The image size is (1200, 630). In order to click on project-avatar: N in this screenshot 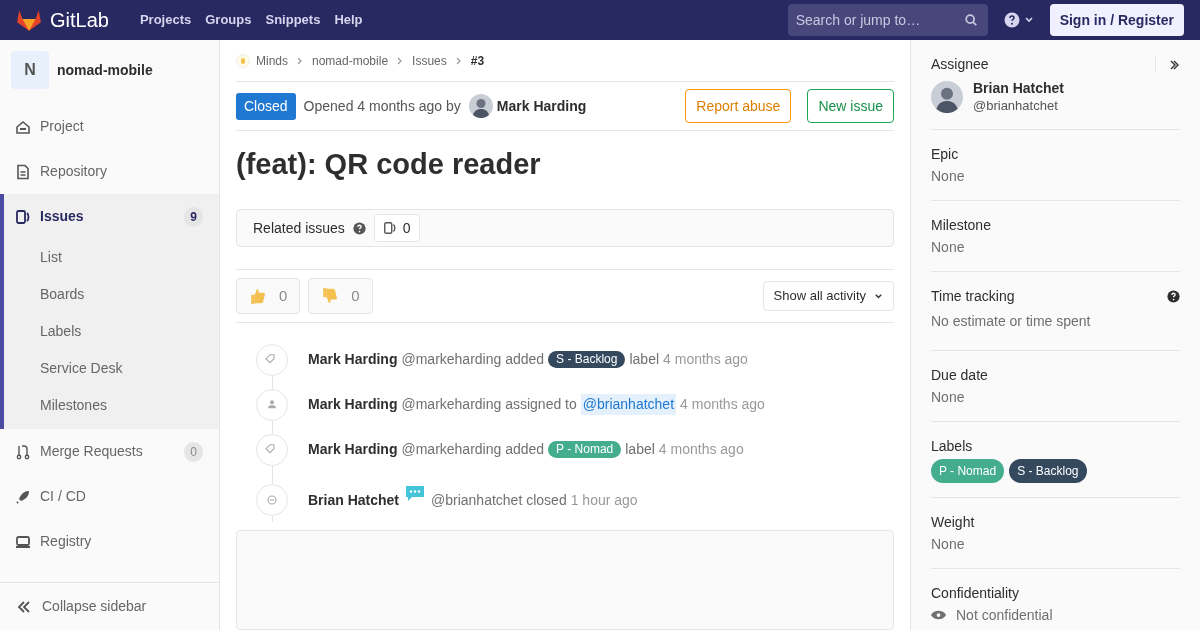, I will do `click(30, 70)`.